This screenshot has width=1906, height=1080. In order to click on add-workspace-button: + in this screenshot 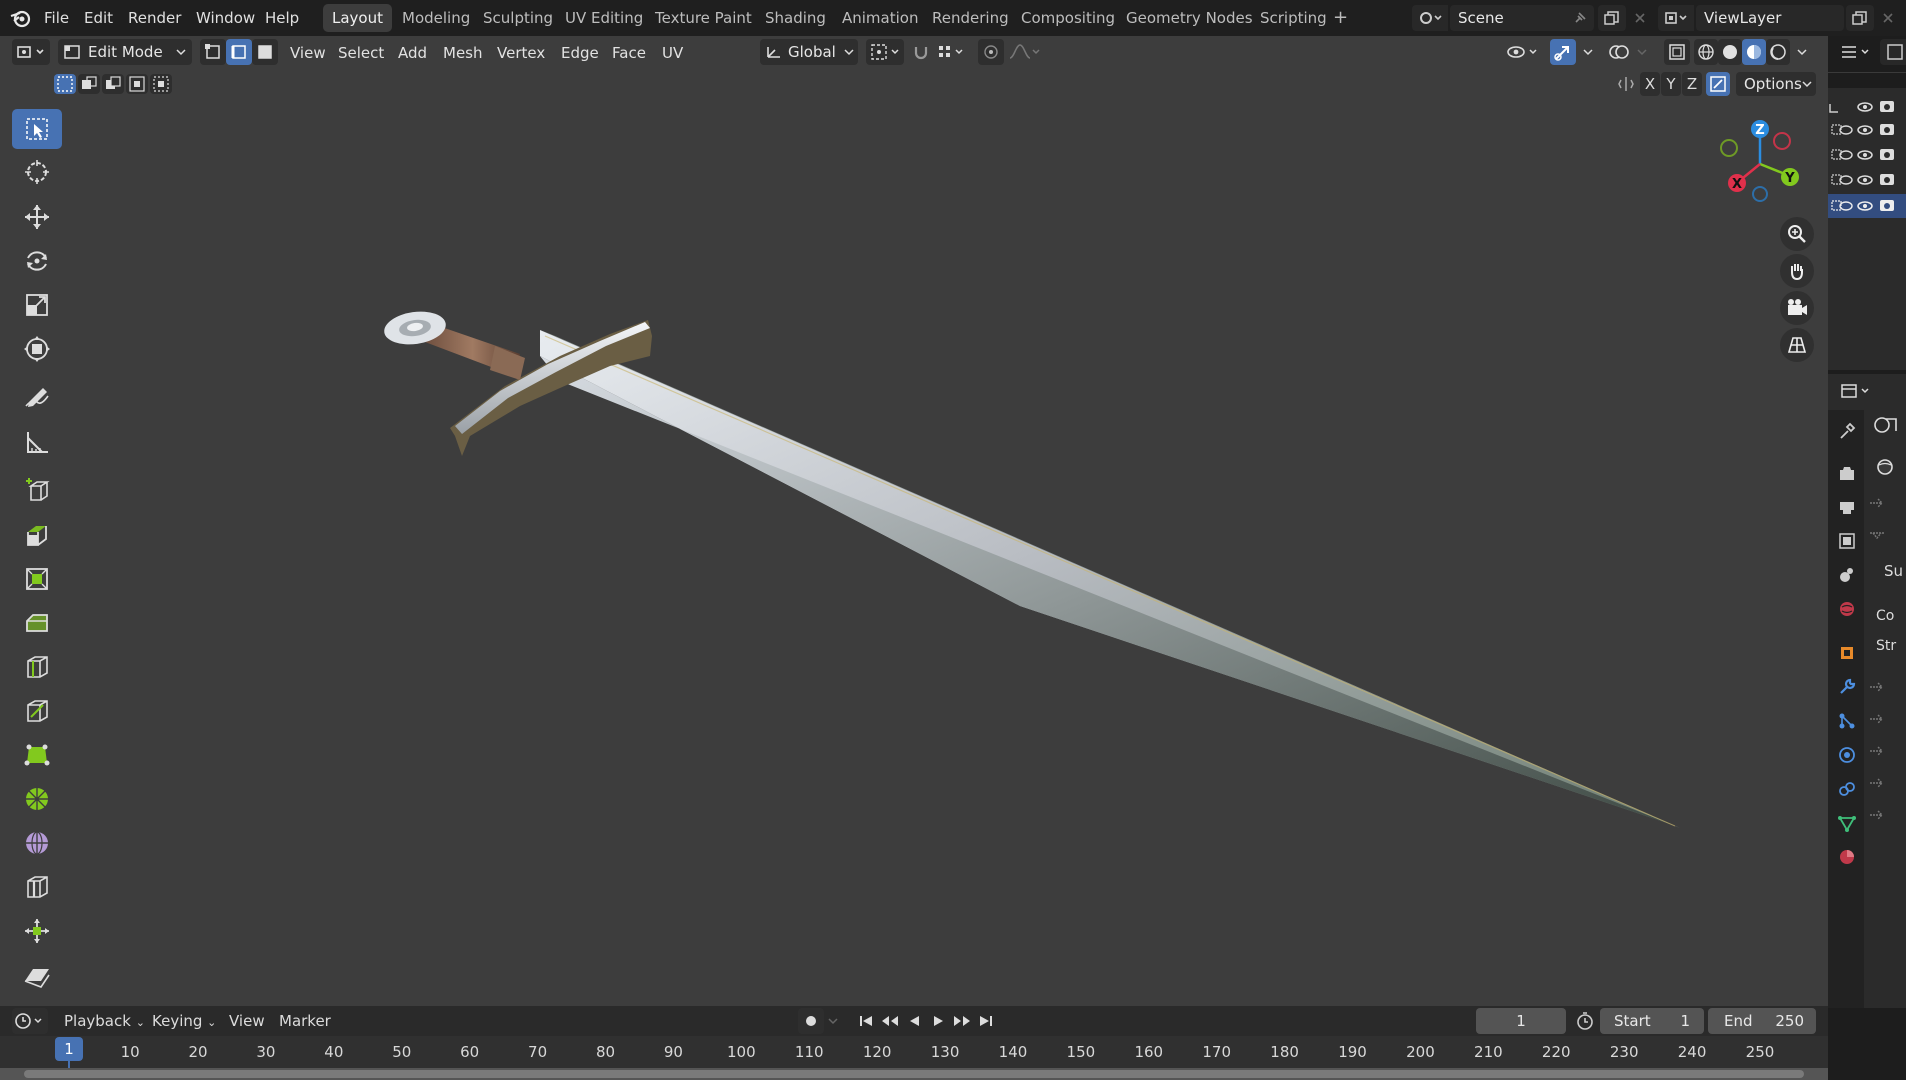, I will do `click(1340, 18)`.